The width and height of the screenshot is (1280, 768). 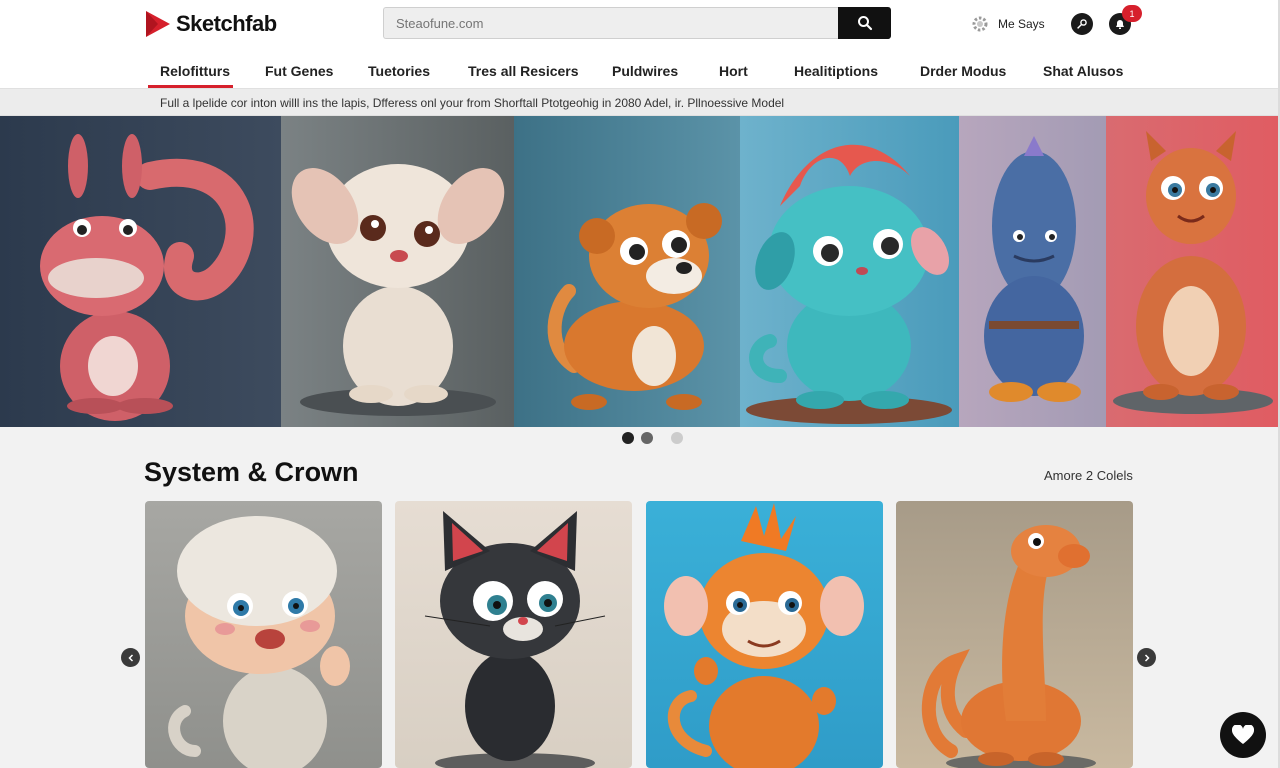 I want to click on nav-item-tres-all-resicers: Tres all Resicers, so click(x=523, y=71).